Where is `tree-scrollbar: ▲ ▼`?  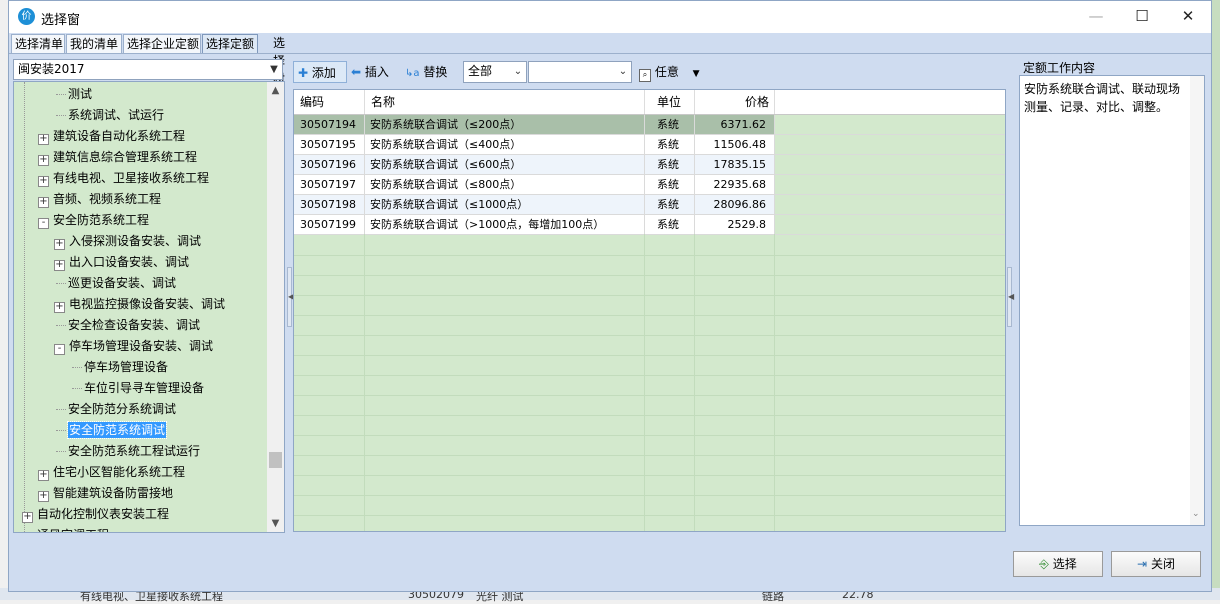 tree-scrollbar: ▲ ▼ is located at coordinates (275, 307).